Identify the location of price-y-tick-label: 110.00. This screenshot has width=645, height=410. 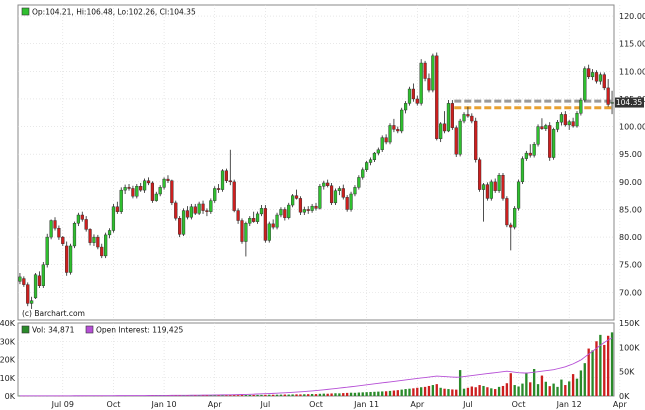
(632, 71).